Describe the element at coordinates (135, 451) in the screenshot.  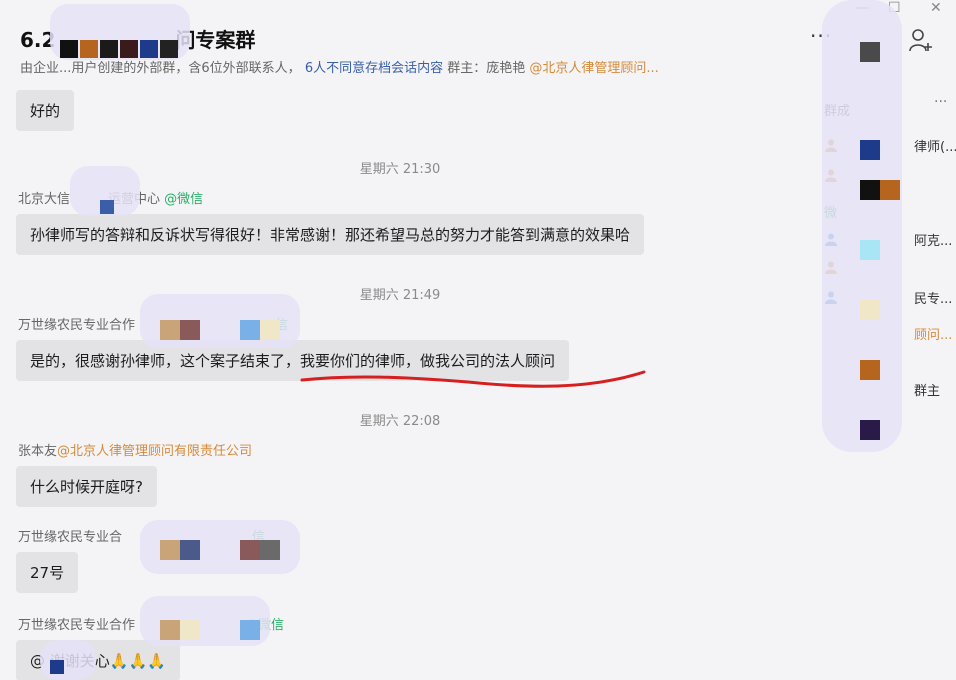
I see `message-sender: 张本友@北京人律管理顾问有限责任公司` at that location.